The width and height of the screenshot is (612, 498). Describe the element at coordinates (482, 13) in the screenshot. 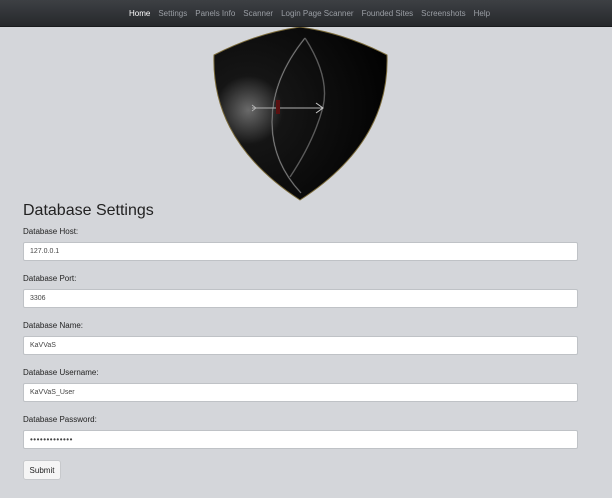

I see `nav-item-help: Help` at that location.